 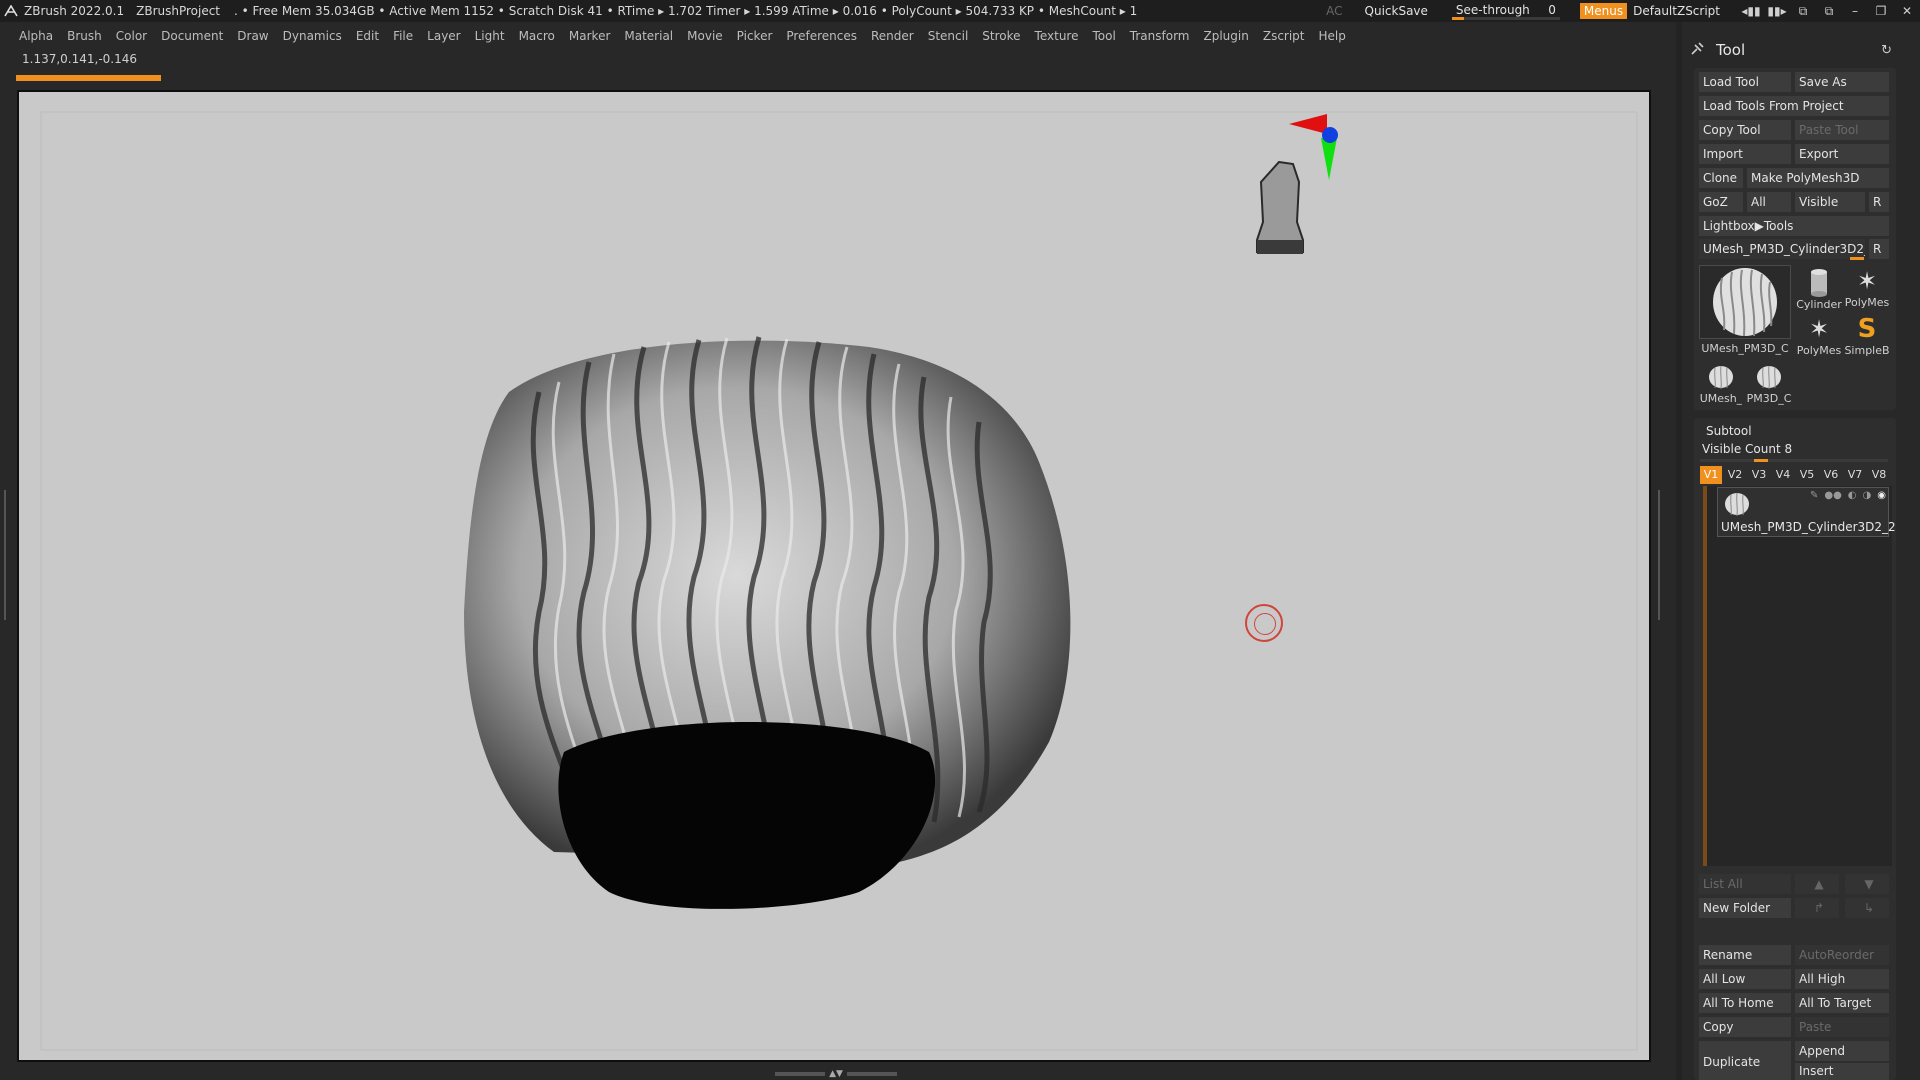 What do you see at coordinates (1783, 475) in the screenshot?
I see `tab-v4: V4` at bounding box center [1783, 475].